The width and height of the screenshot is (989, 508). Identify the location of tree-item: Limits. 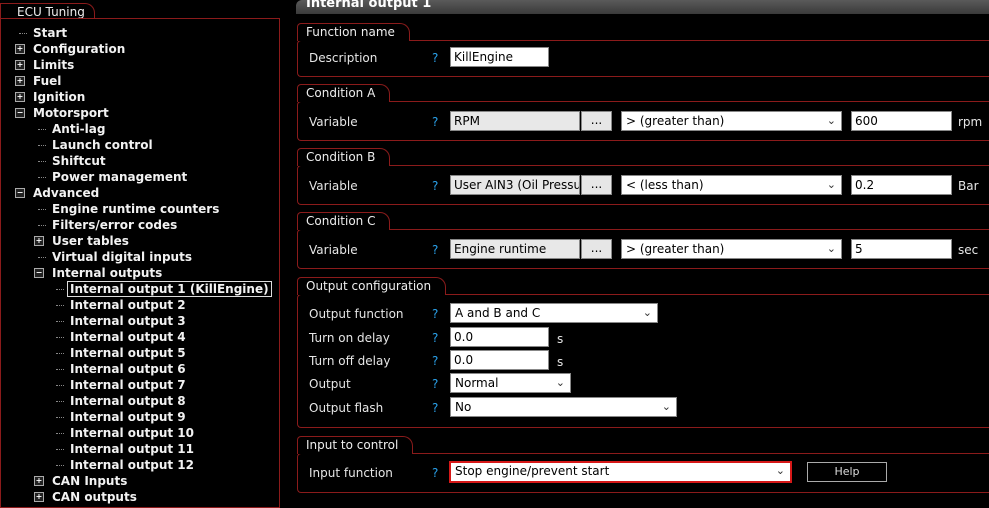
(53, 65).